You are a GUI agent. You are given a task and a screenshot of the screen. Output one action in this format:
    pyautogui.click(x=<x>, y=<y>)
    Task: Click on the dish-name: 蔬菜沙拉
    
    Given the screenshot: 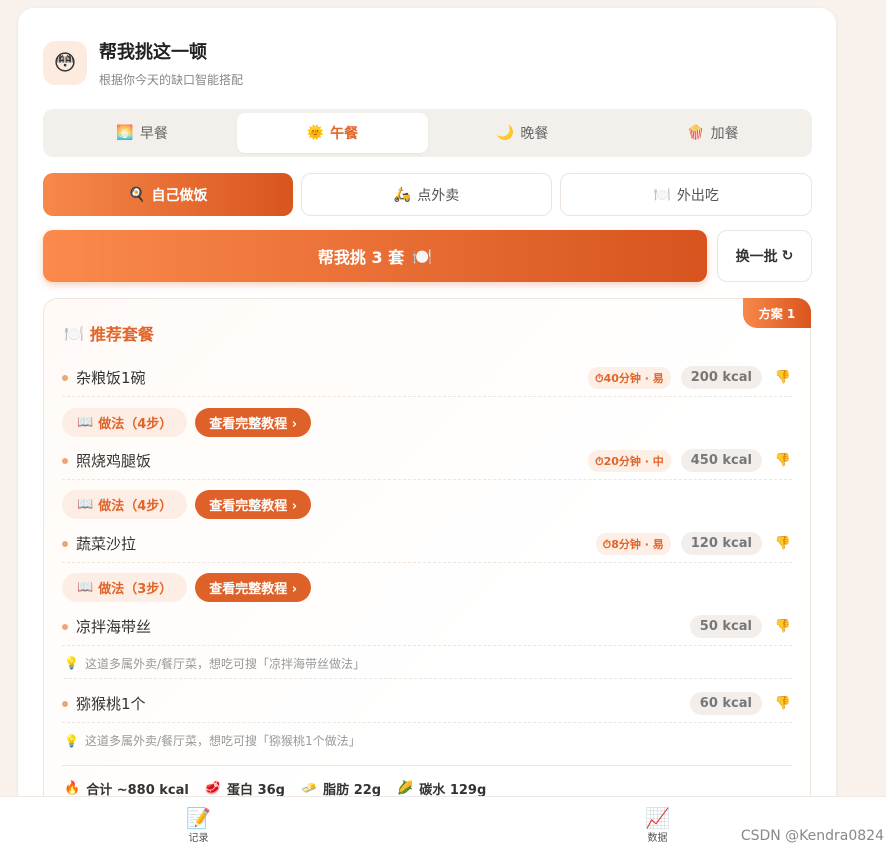 What is the action you would take?
    pyautogui.click(x=106, y=544)
    